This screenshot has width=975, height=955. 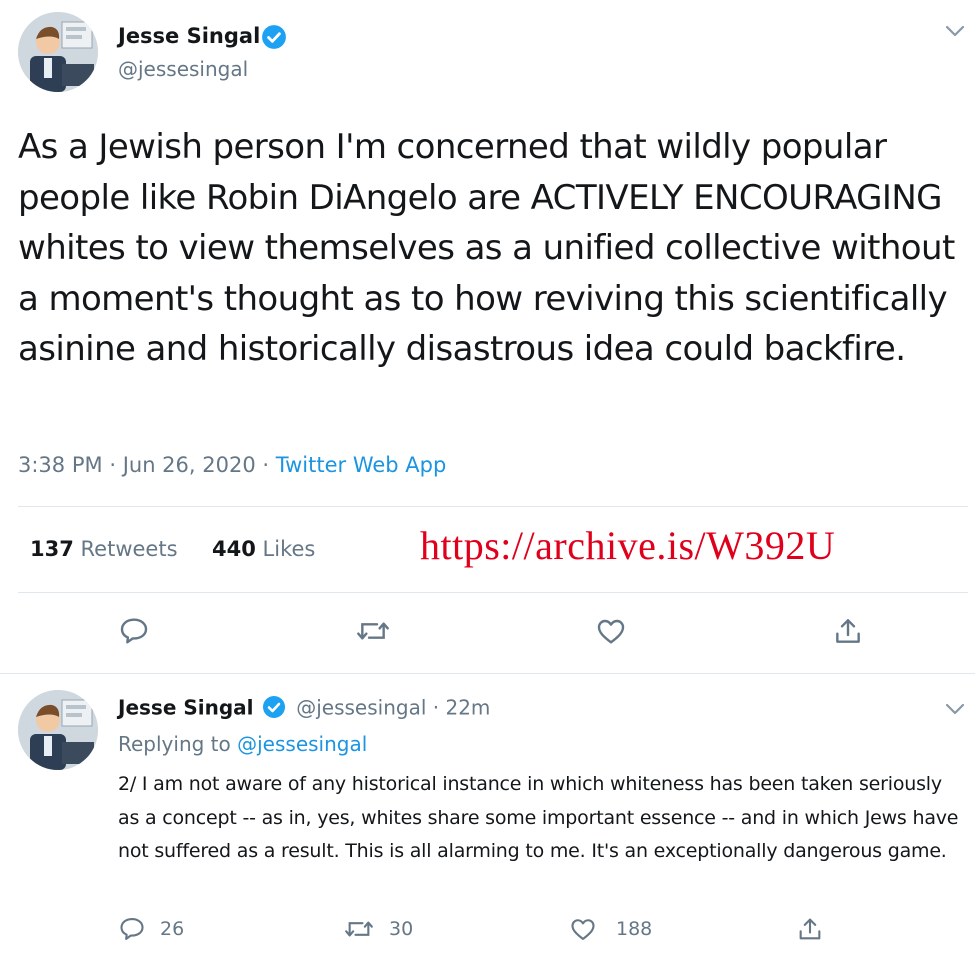 I want to click on tweet-time: 3:38 PM, so click(x=60, y=465).